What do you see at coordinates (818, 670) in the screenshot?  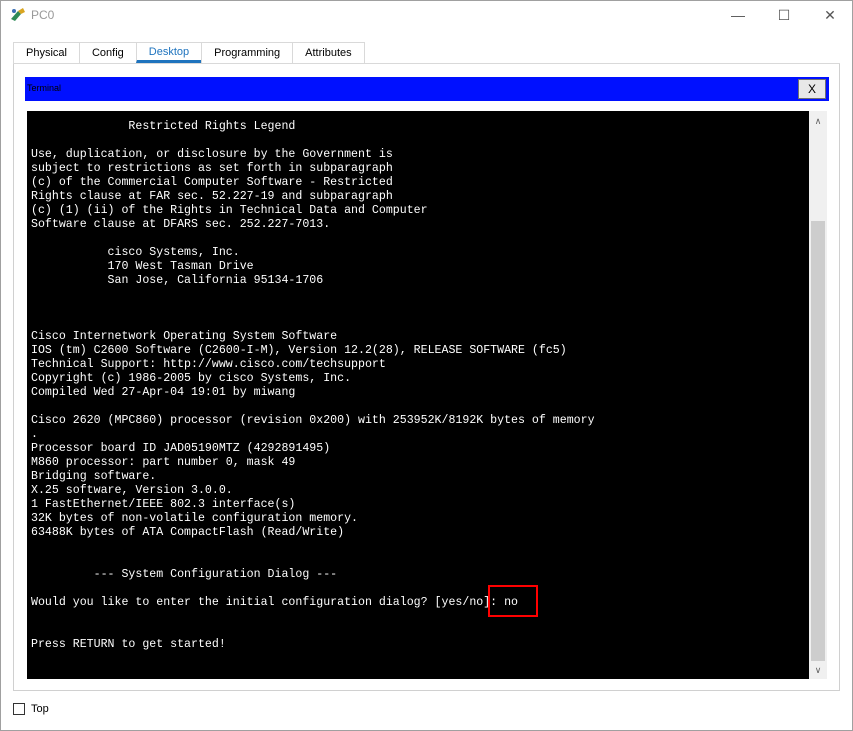 I see `scroll-down-icon: ∨` at bounding box center [818, 670].